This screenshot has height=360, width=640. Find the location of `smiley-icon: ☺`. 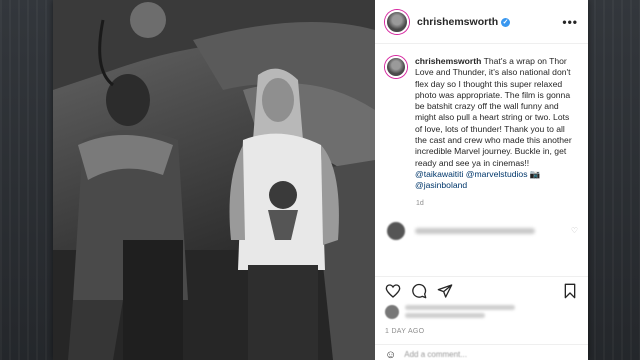

smiley-icon: ☺ is located at coordinates (390, 354).